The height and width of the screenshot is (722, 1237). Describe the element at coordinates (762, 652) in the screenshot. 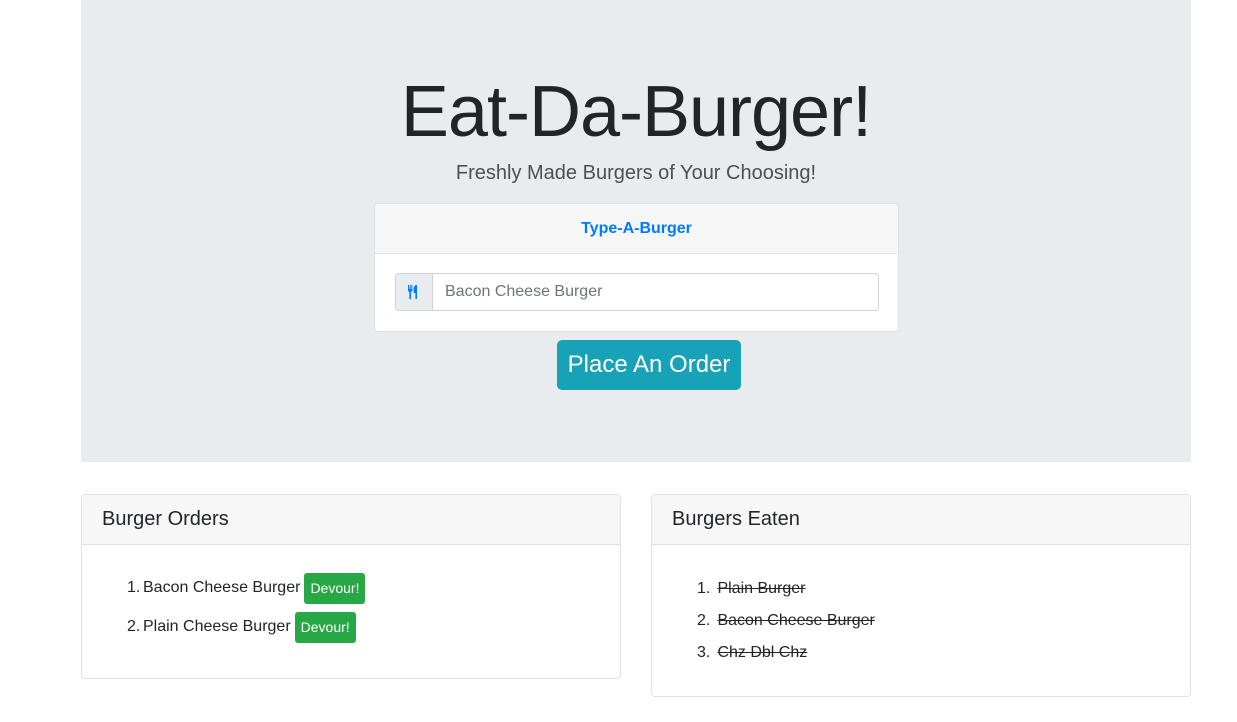

I see `eaten-burger-name: Chz Dbl Chz` at that location.